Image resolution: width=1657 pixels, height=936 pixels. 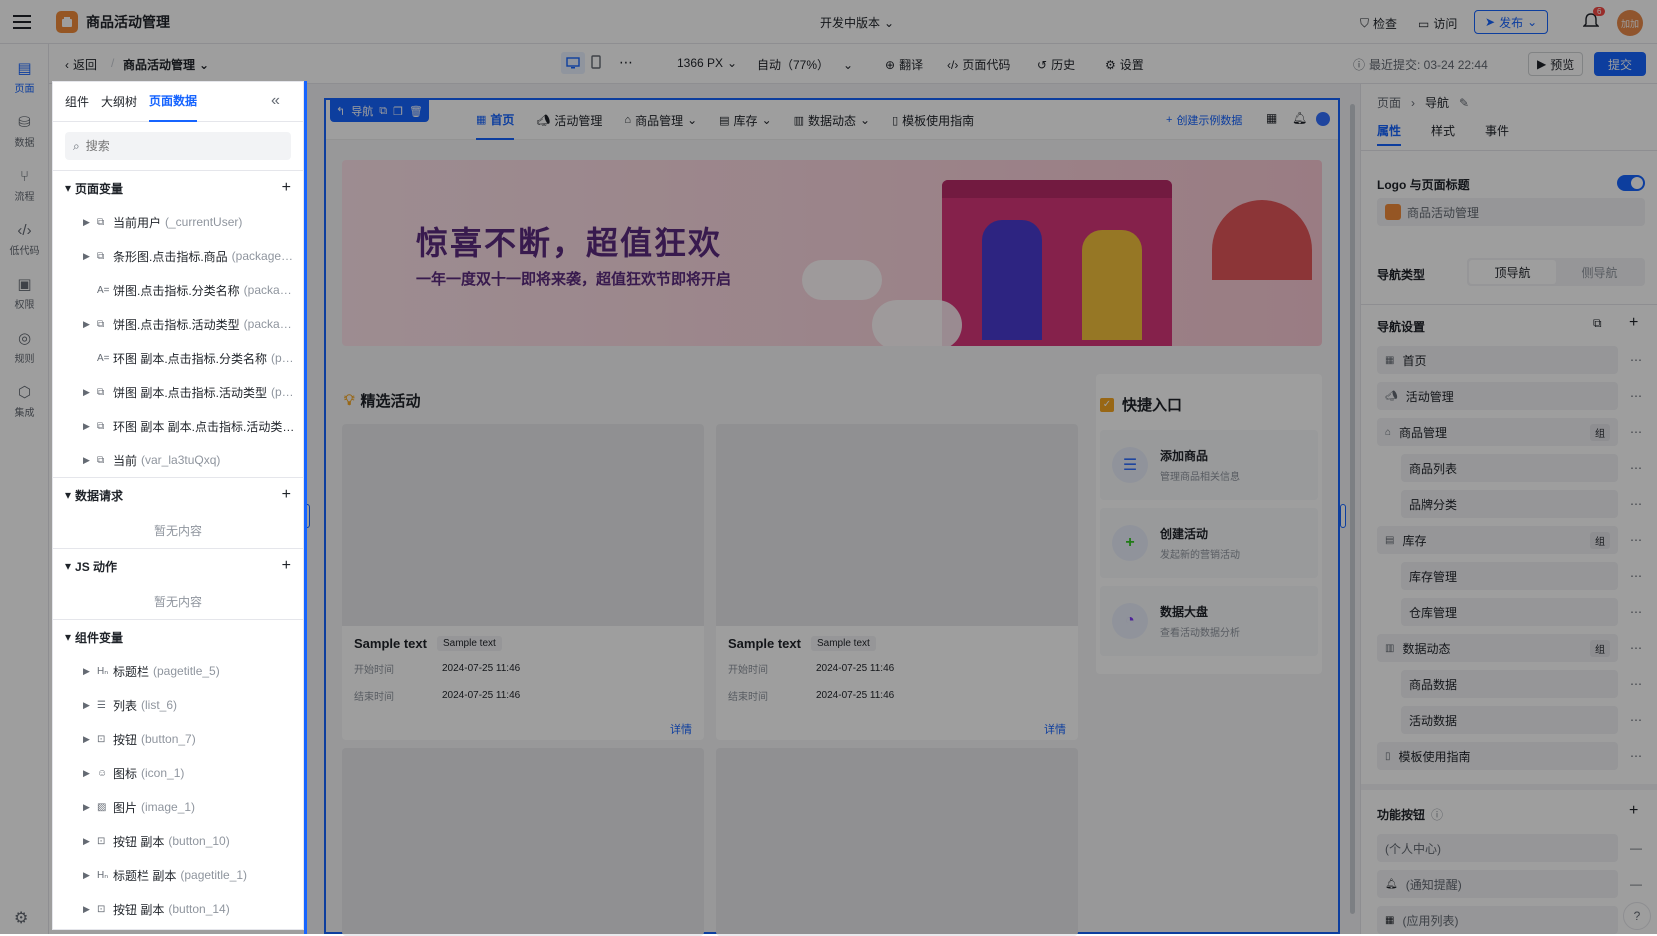 I want to click on translate-button: ⊕ 翻译, so click(x=904, y=64).